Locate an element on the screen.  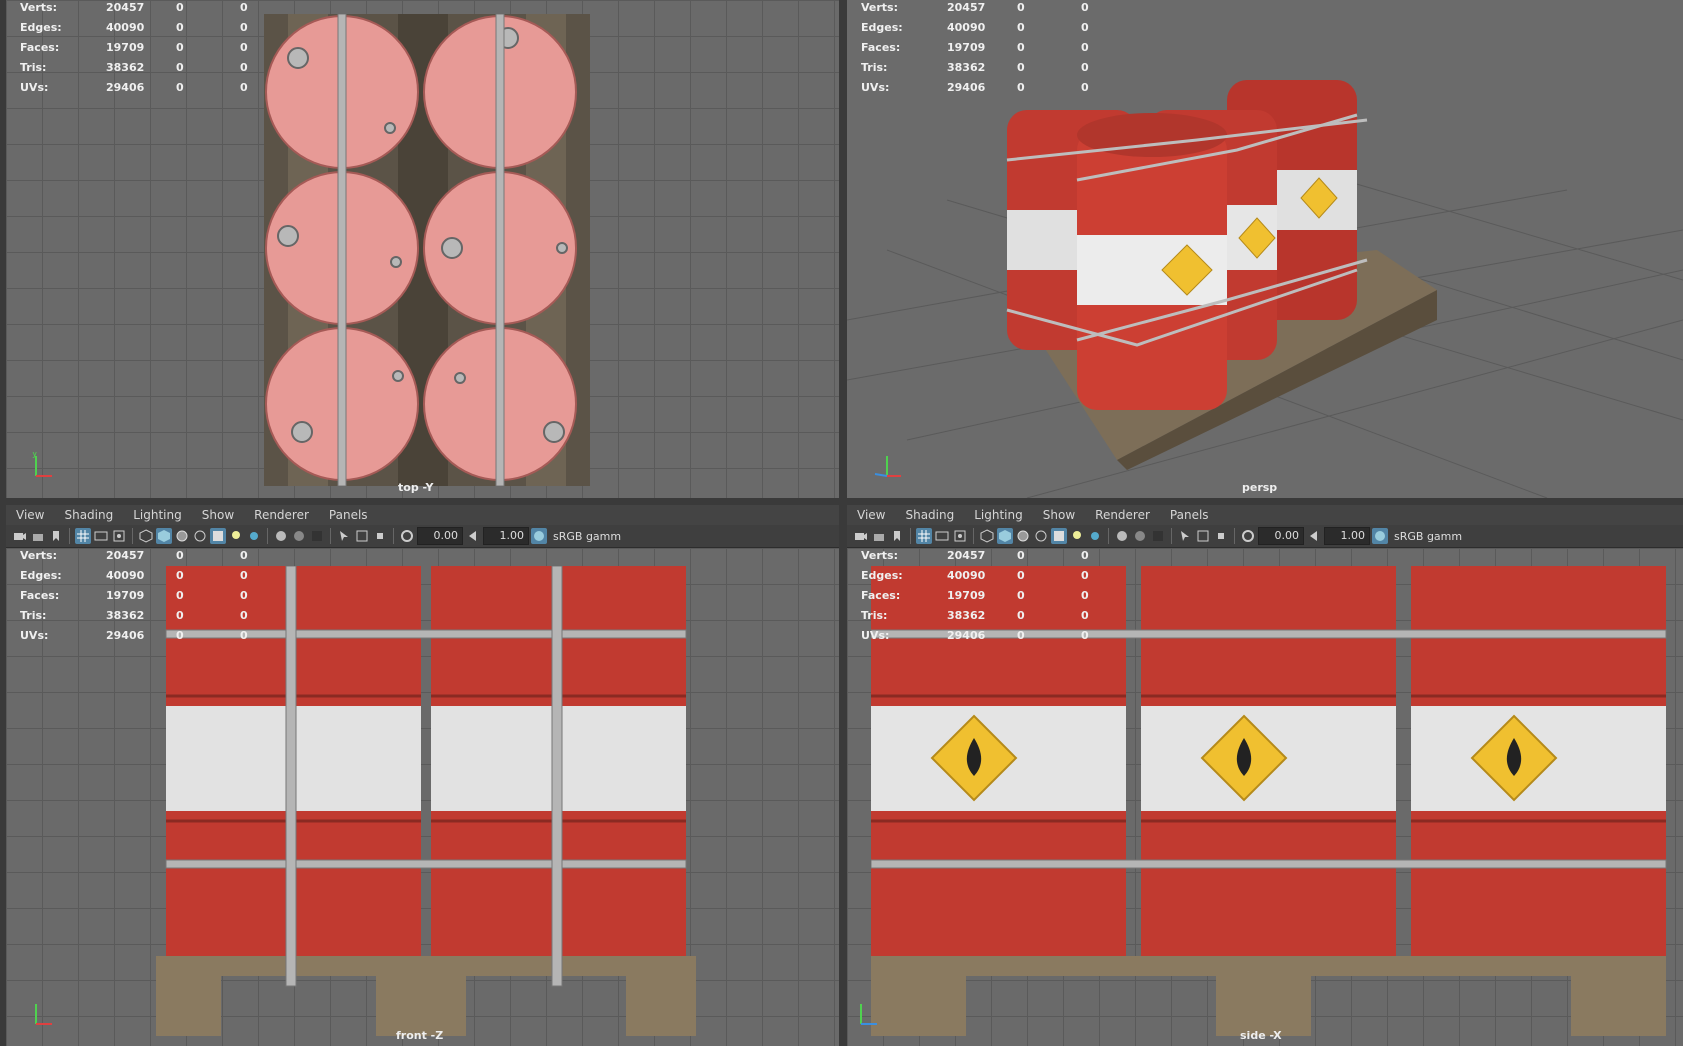
viewport-label: persp is located at coordinates (1260, 487).